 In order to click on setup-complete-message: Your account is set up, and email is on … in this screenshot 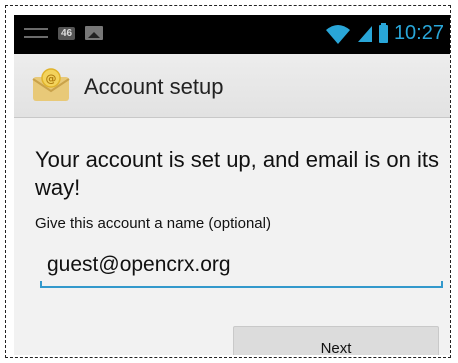, I will do `click(237, 173)`.